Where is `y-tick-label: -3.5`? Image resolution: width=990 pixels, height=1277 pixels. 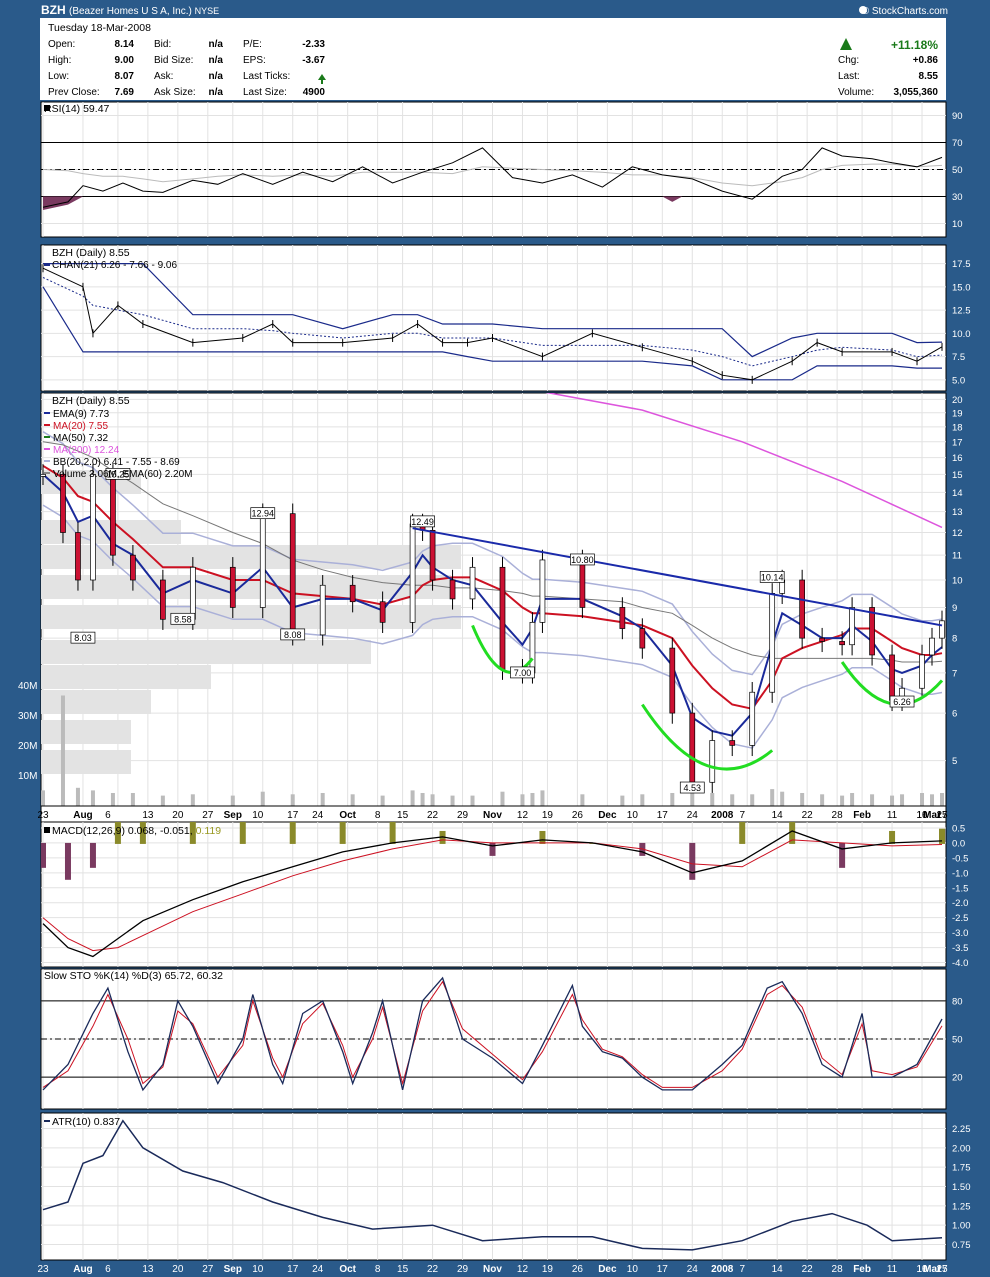
y-tick-label: -3.5 is located at coordinates (960, 948).